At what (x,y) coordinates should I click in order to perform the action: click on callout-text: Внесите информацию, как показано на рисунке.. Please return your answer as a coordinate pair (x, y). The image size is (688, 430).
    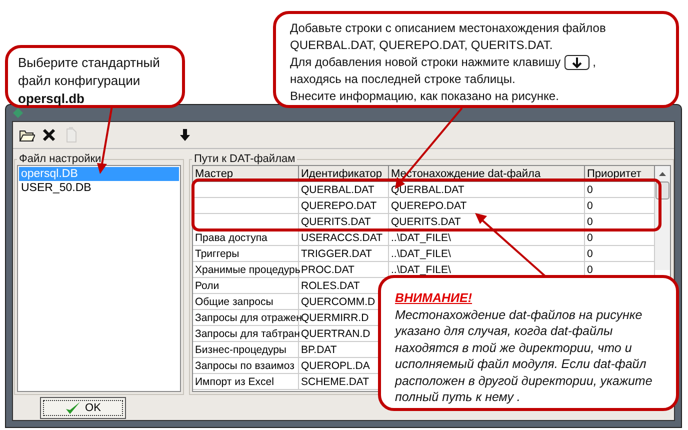
    Looking at the image, I should click on (424, 96).